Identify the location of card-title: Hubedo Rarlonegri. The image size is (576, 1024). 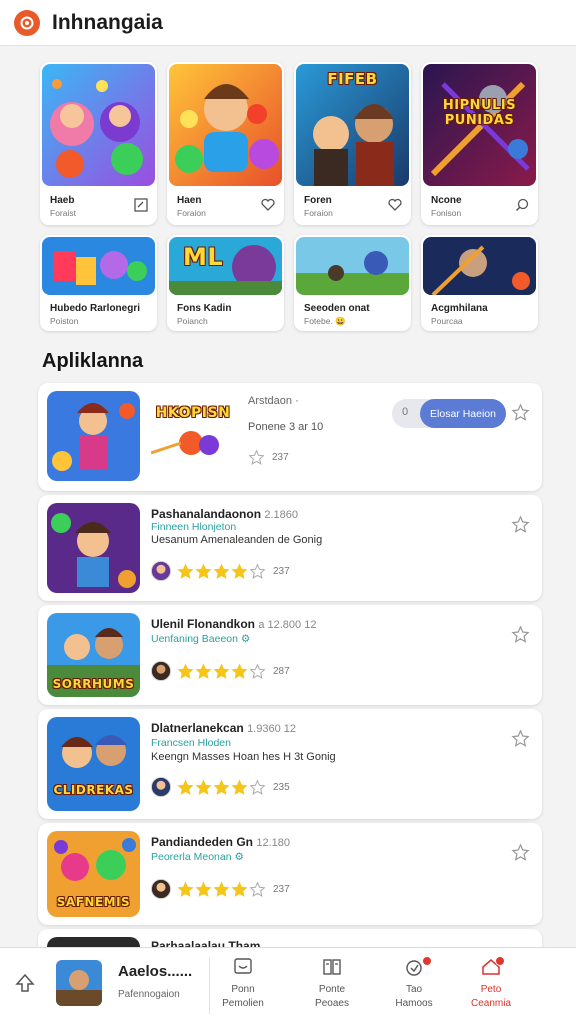
(95, 308).